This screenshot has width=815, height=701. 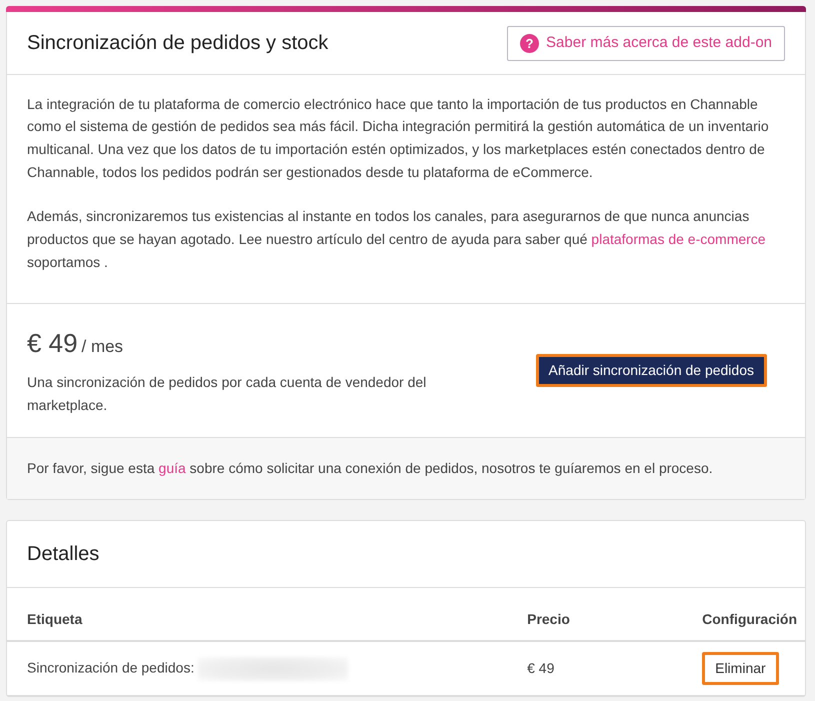 What do you see at coordinates (594, 615) in the screenshot?
I see `column-header: Precio` at bounding box center [594, 615].